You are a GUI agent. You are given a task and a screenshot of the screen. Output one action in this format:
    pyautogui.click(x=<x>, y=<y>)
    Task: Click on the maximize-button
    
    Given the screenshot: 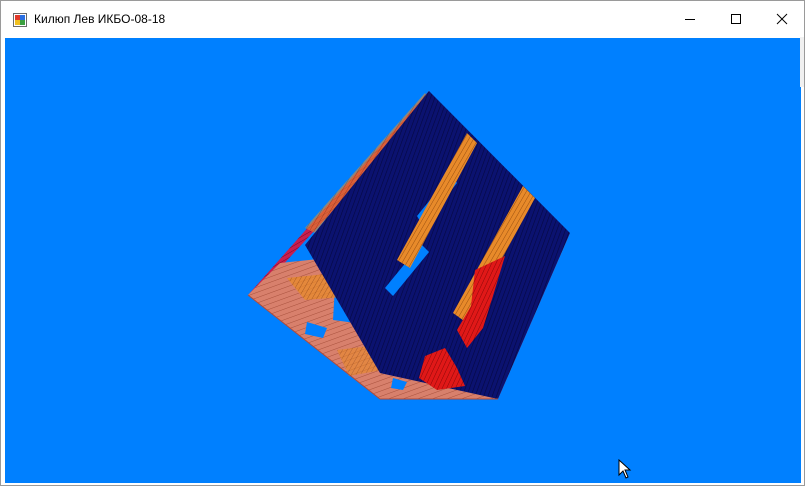 What is the action you would take?
    pyautogui.click(x=736, y=19)
    